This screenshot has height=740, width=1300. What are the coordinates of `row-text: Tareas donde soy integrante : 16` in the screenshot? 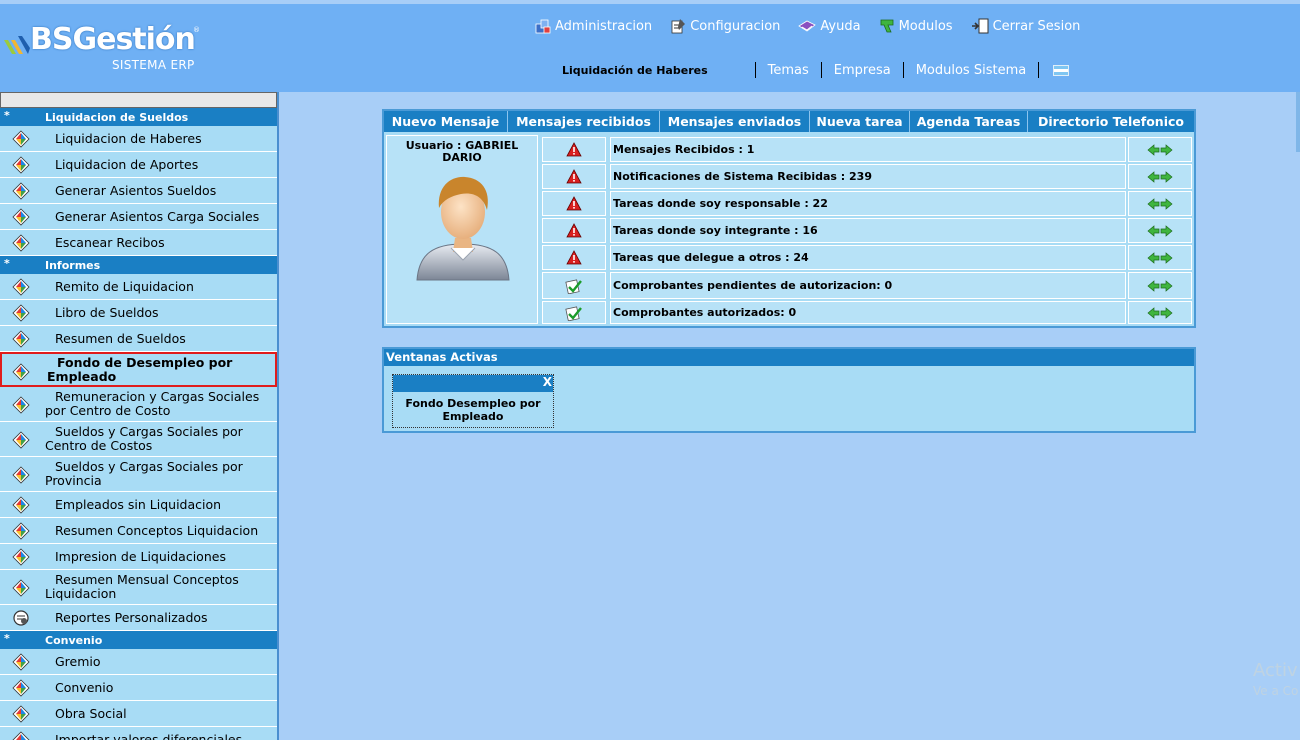 It's located at (868, 230).